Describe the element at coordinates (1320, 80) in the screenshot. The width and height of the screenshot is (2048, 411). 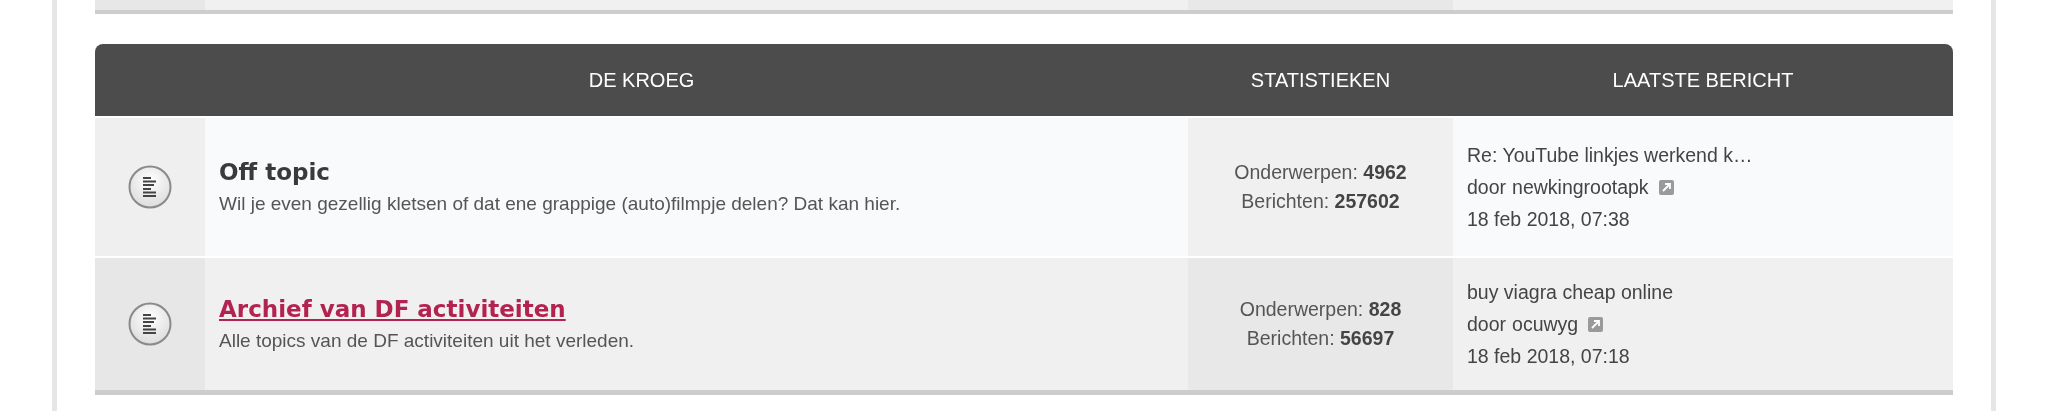
I see `column-heading: STATISTIEKEN` at that location.